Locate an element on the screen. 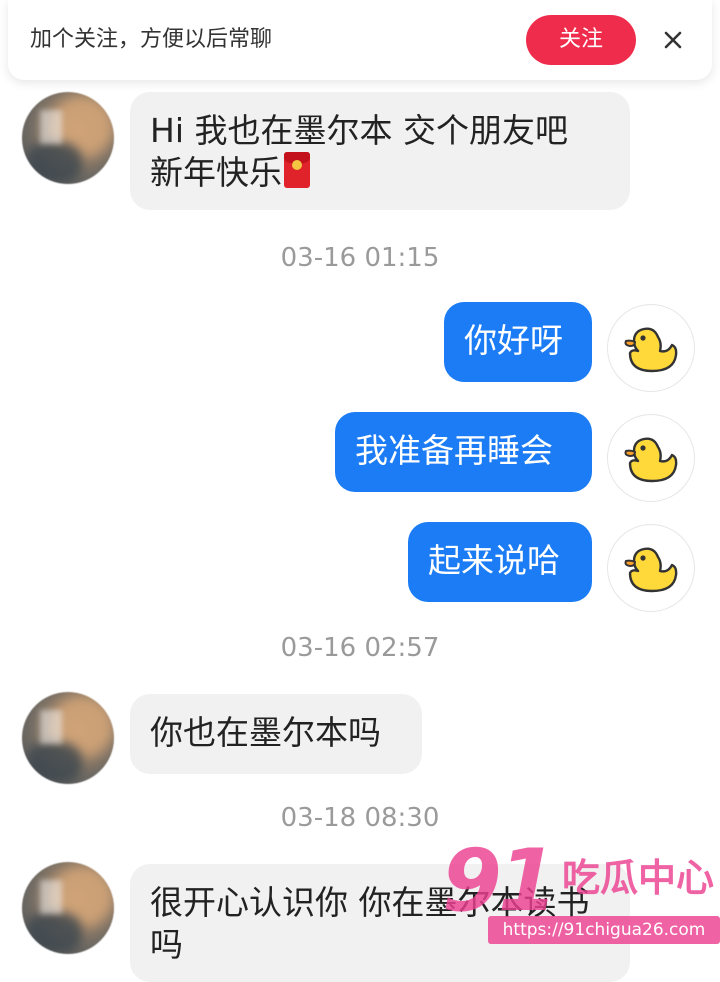 The image size is (720, 982). message-timestamp: 03-16 01:15 is located at coordinates (360, 258).